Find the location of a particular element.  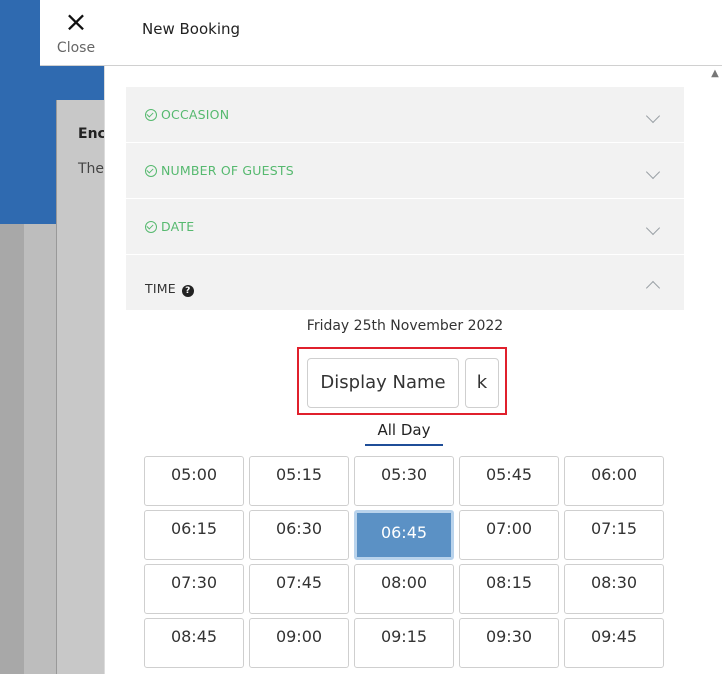

page-title: New Booking is located at coordinates (191, 29).